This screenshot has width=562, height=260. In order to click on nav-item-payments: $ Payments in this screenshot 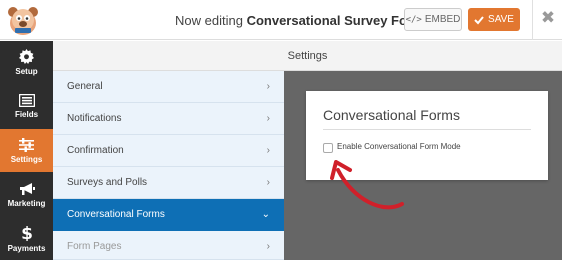, I will do `click(26, 238)`.